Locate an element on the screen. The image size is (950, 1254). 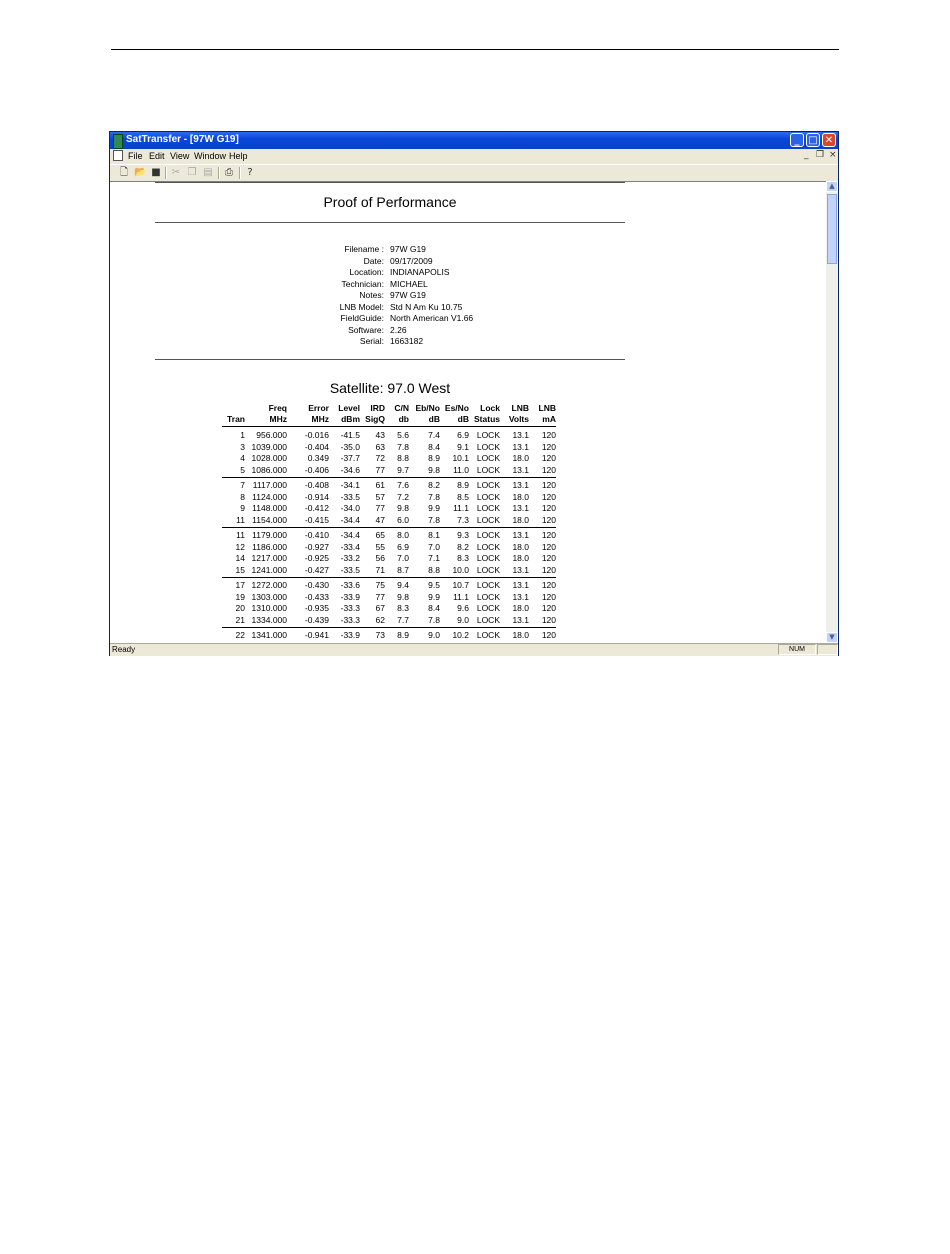
column-header: LNB is located at coordinates (520, 408).